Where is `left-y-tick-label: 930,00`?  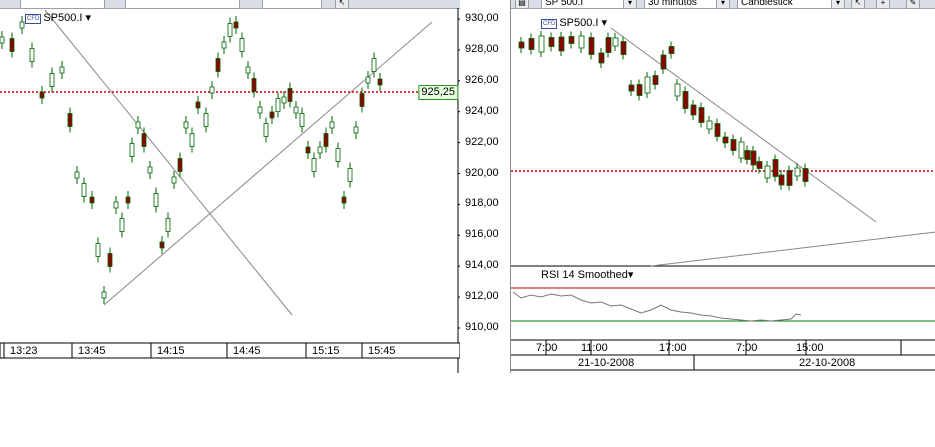
left-y-tick-label: 930,00 is located at coordinates (482, 18).